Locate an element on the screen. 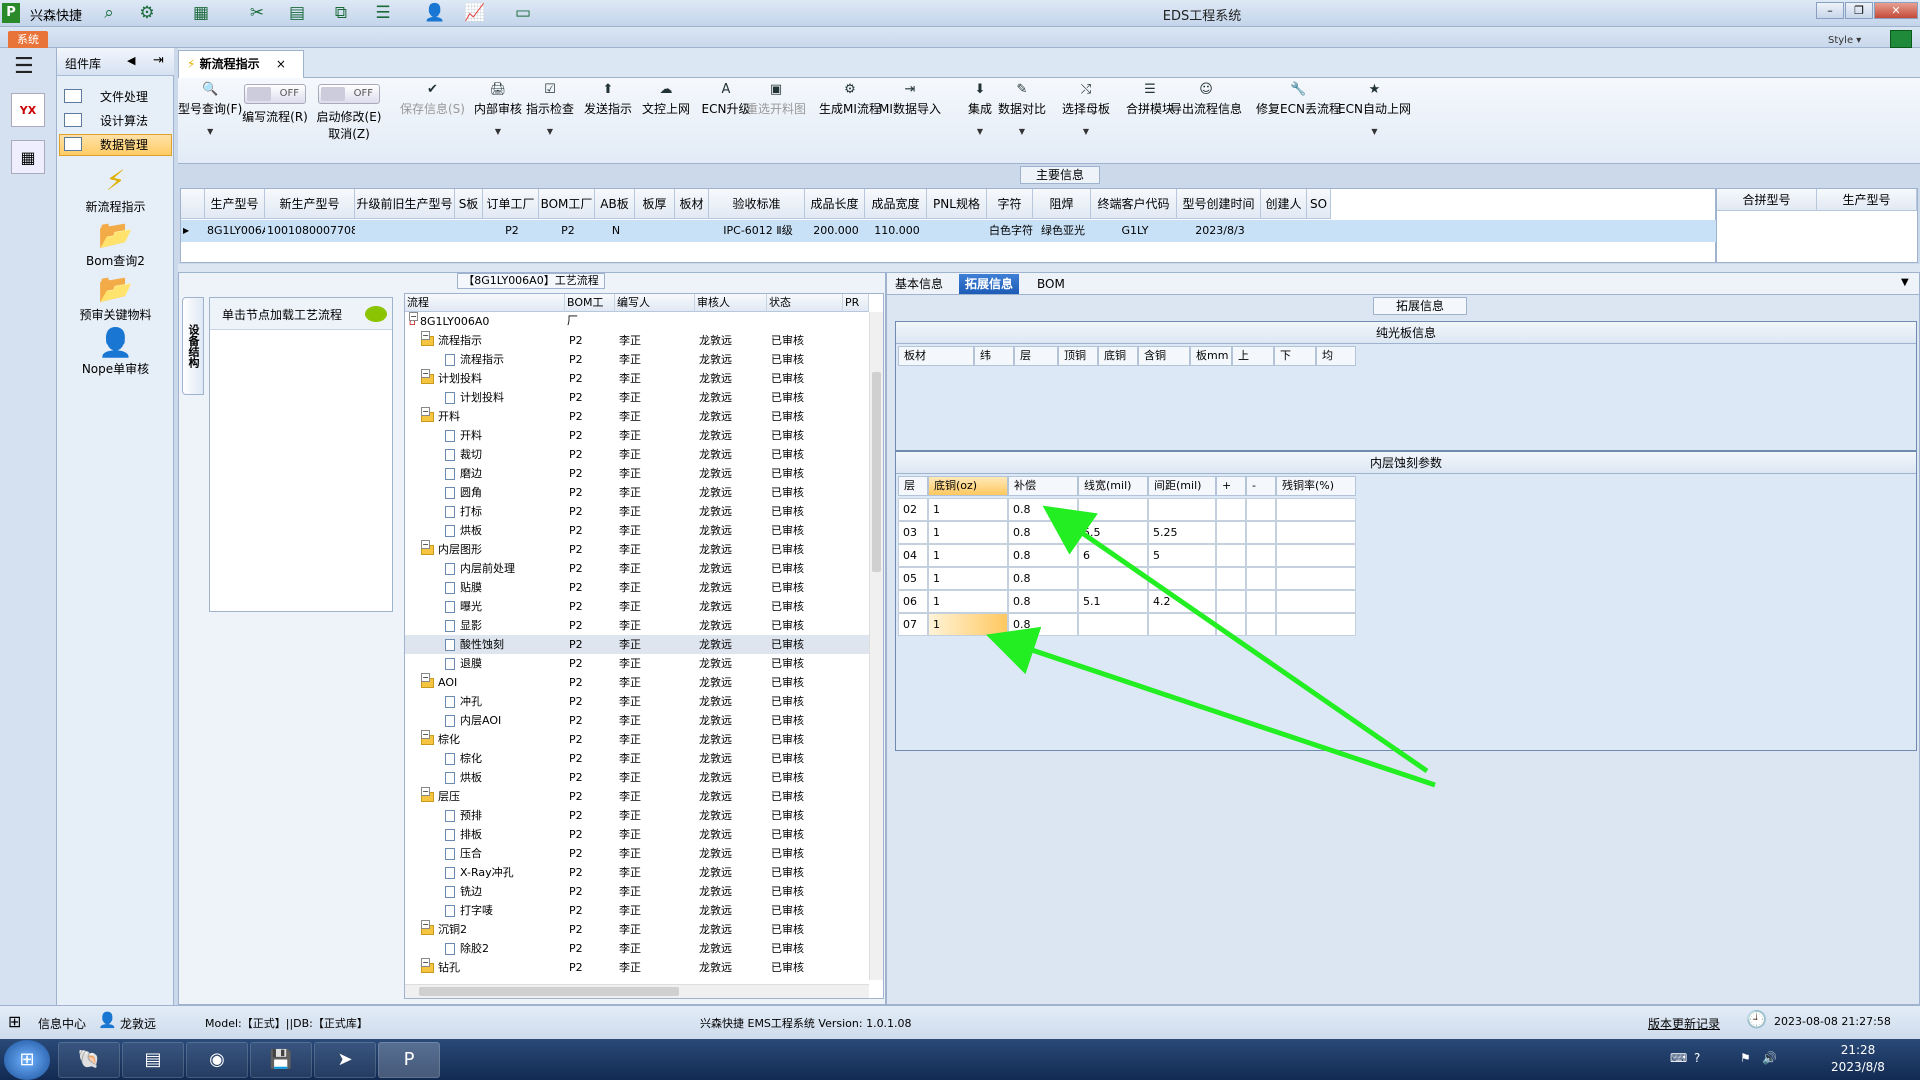 The width and height of the screenshot is (1920, 1080). tree-node: 开料 is located at coordinates (457, 435).